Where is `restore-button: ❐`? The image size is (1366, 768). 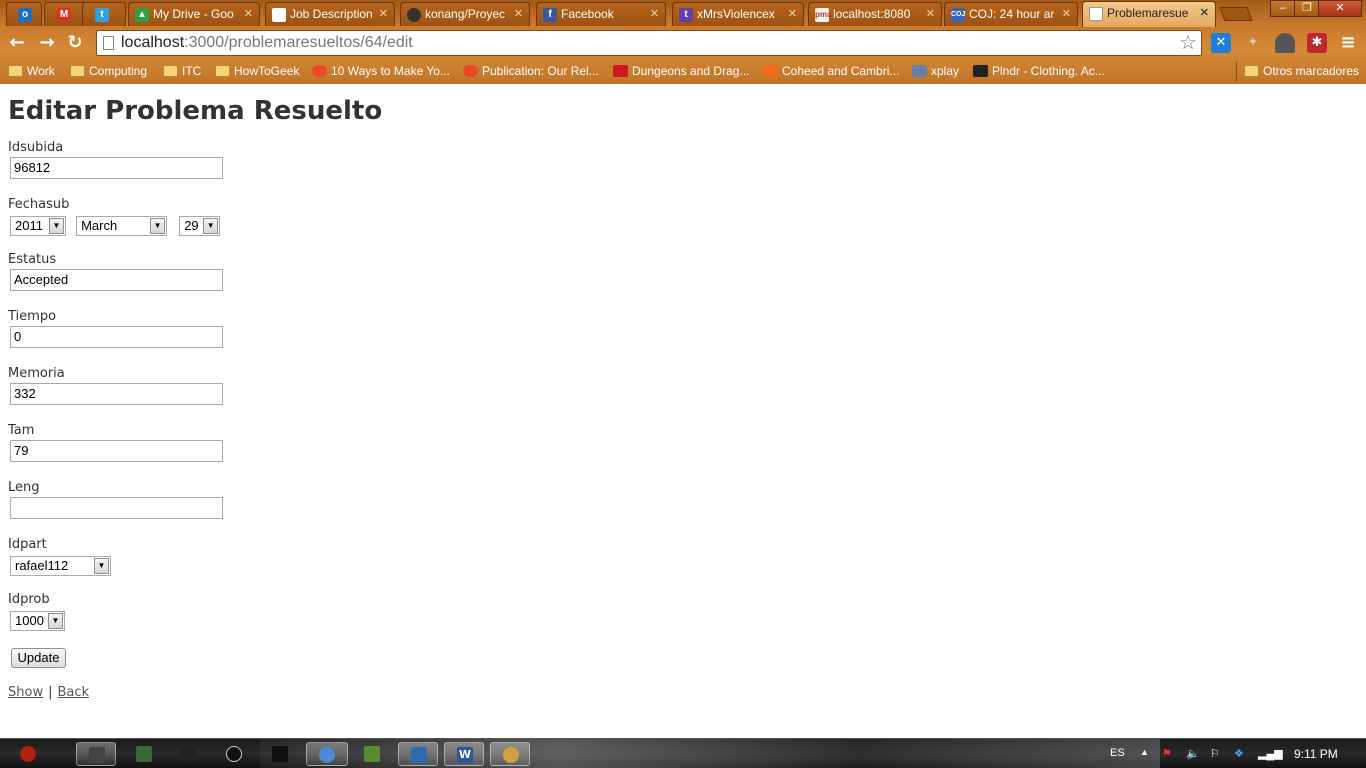 restore-button: ❐ is located at coordinates (1307, 8).